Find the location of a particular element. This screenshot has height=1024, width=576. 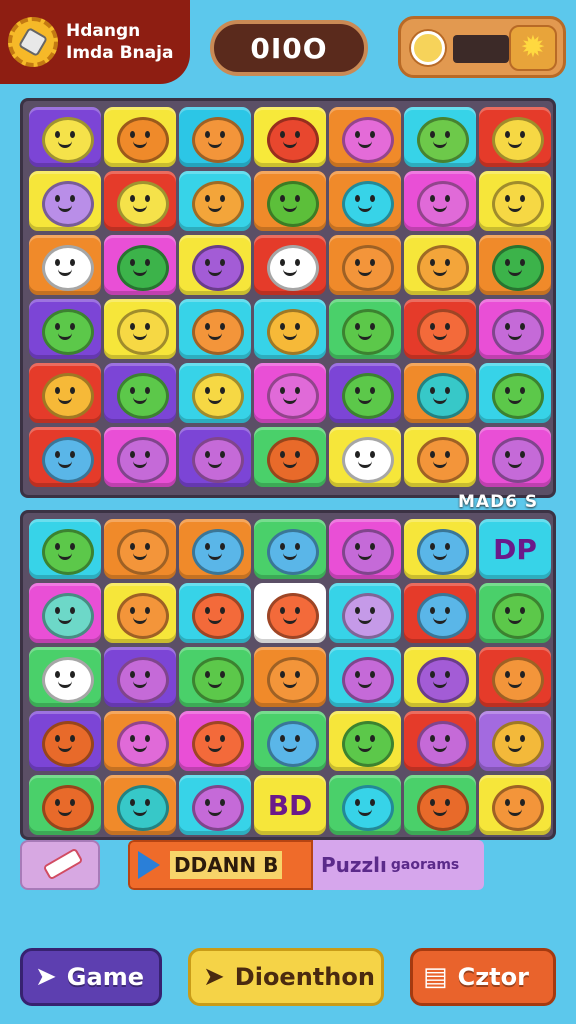

banner-left-text: DDANN B is located at coordinates (226, 865).